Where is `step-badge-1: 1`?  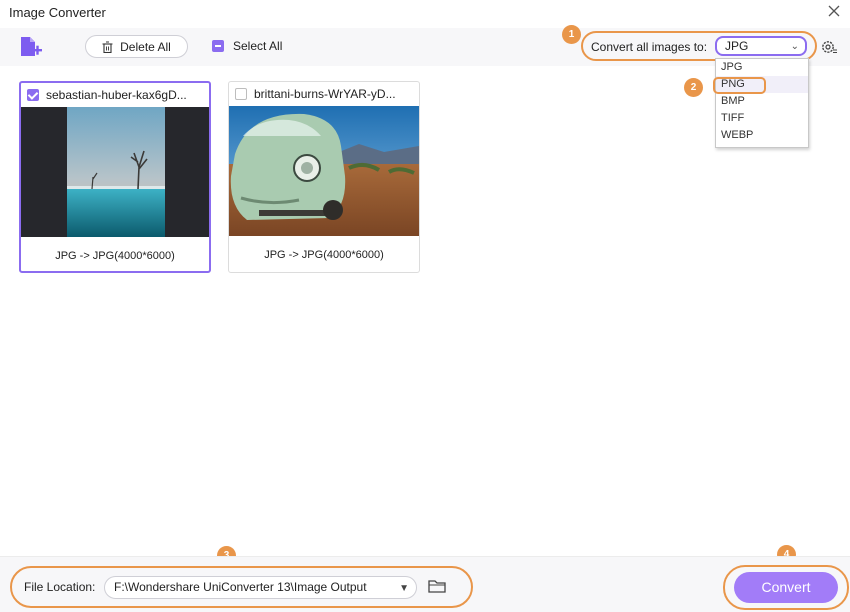 step-badge-1: 1 is located at coordinates (571, 34).